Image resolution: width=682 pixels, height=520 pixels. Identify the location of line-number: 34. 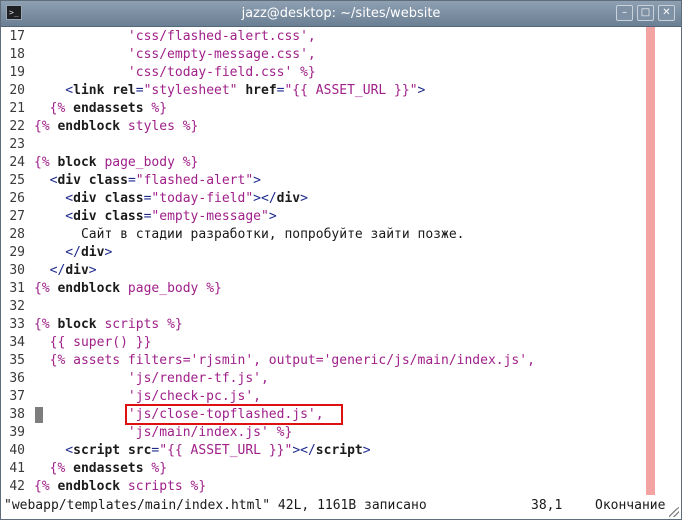
(17, 342).